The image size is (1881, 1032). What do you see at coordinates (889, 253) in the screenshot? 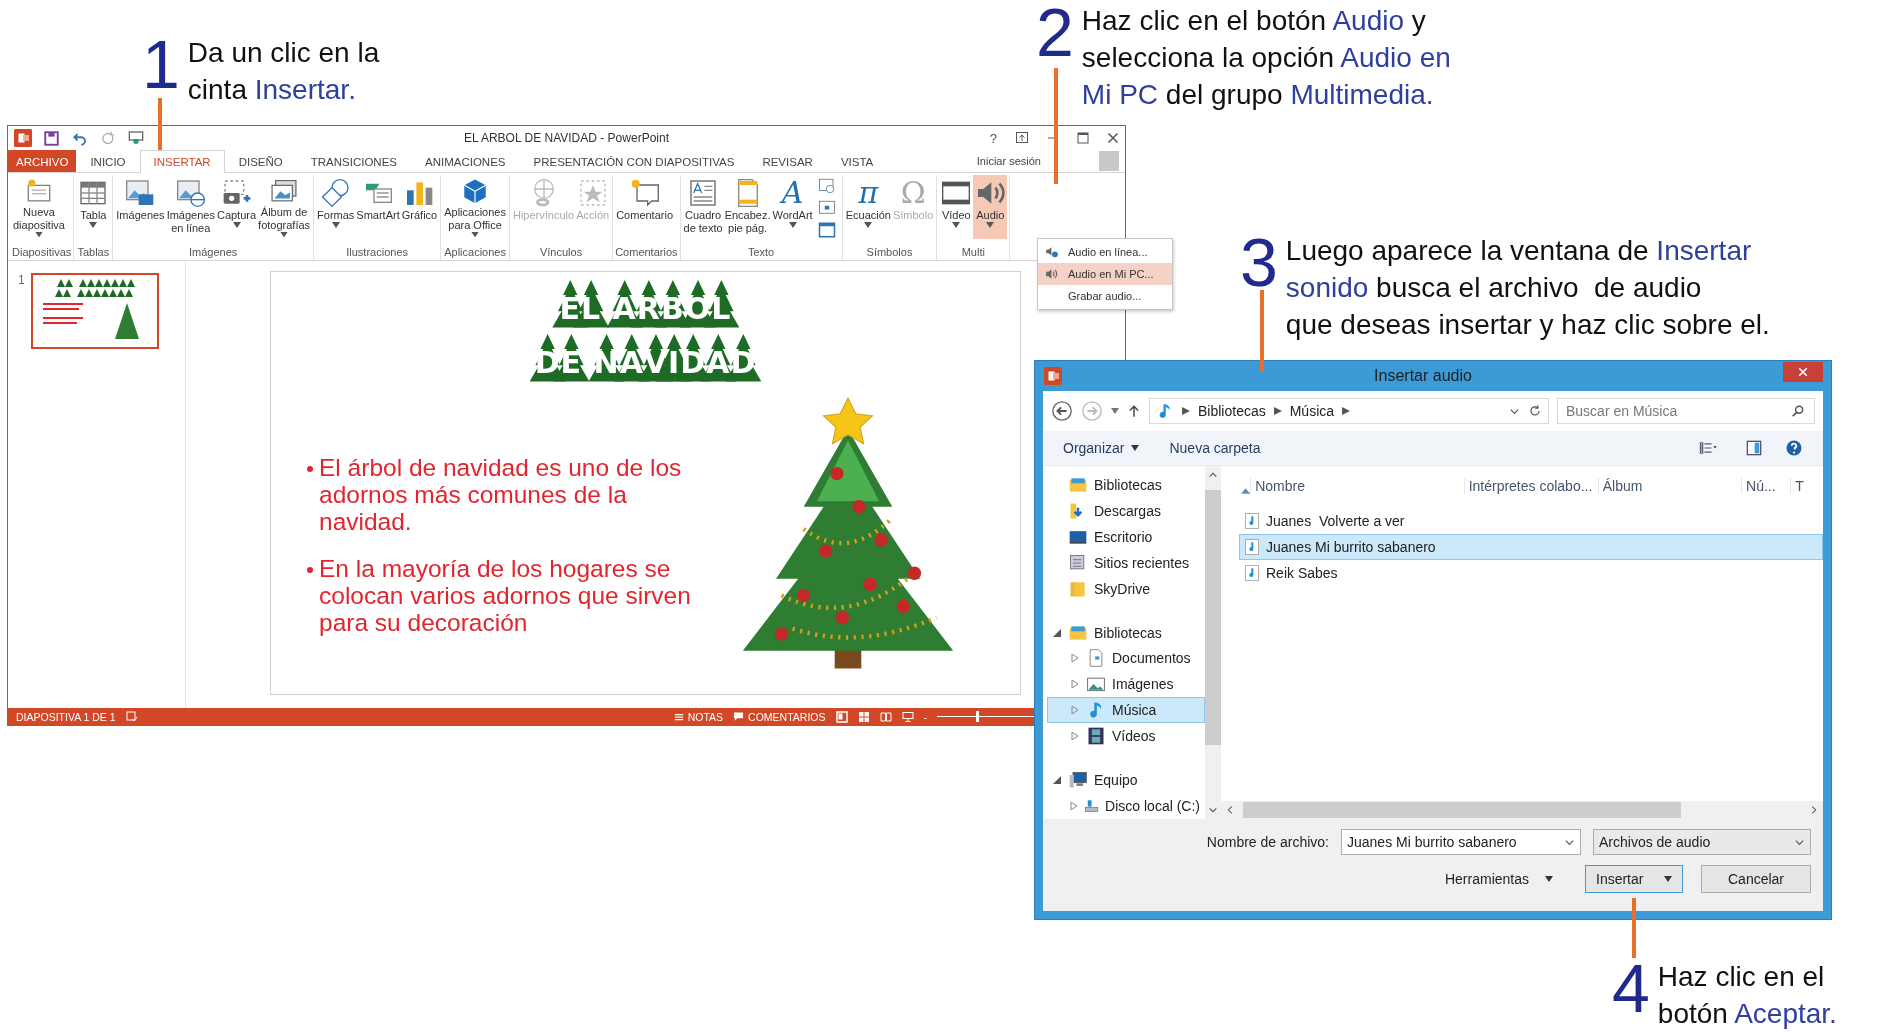
I see `group-label: Símbolos` at bounding box center [889, 253].